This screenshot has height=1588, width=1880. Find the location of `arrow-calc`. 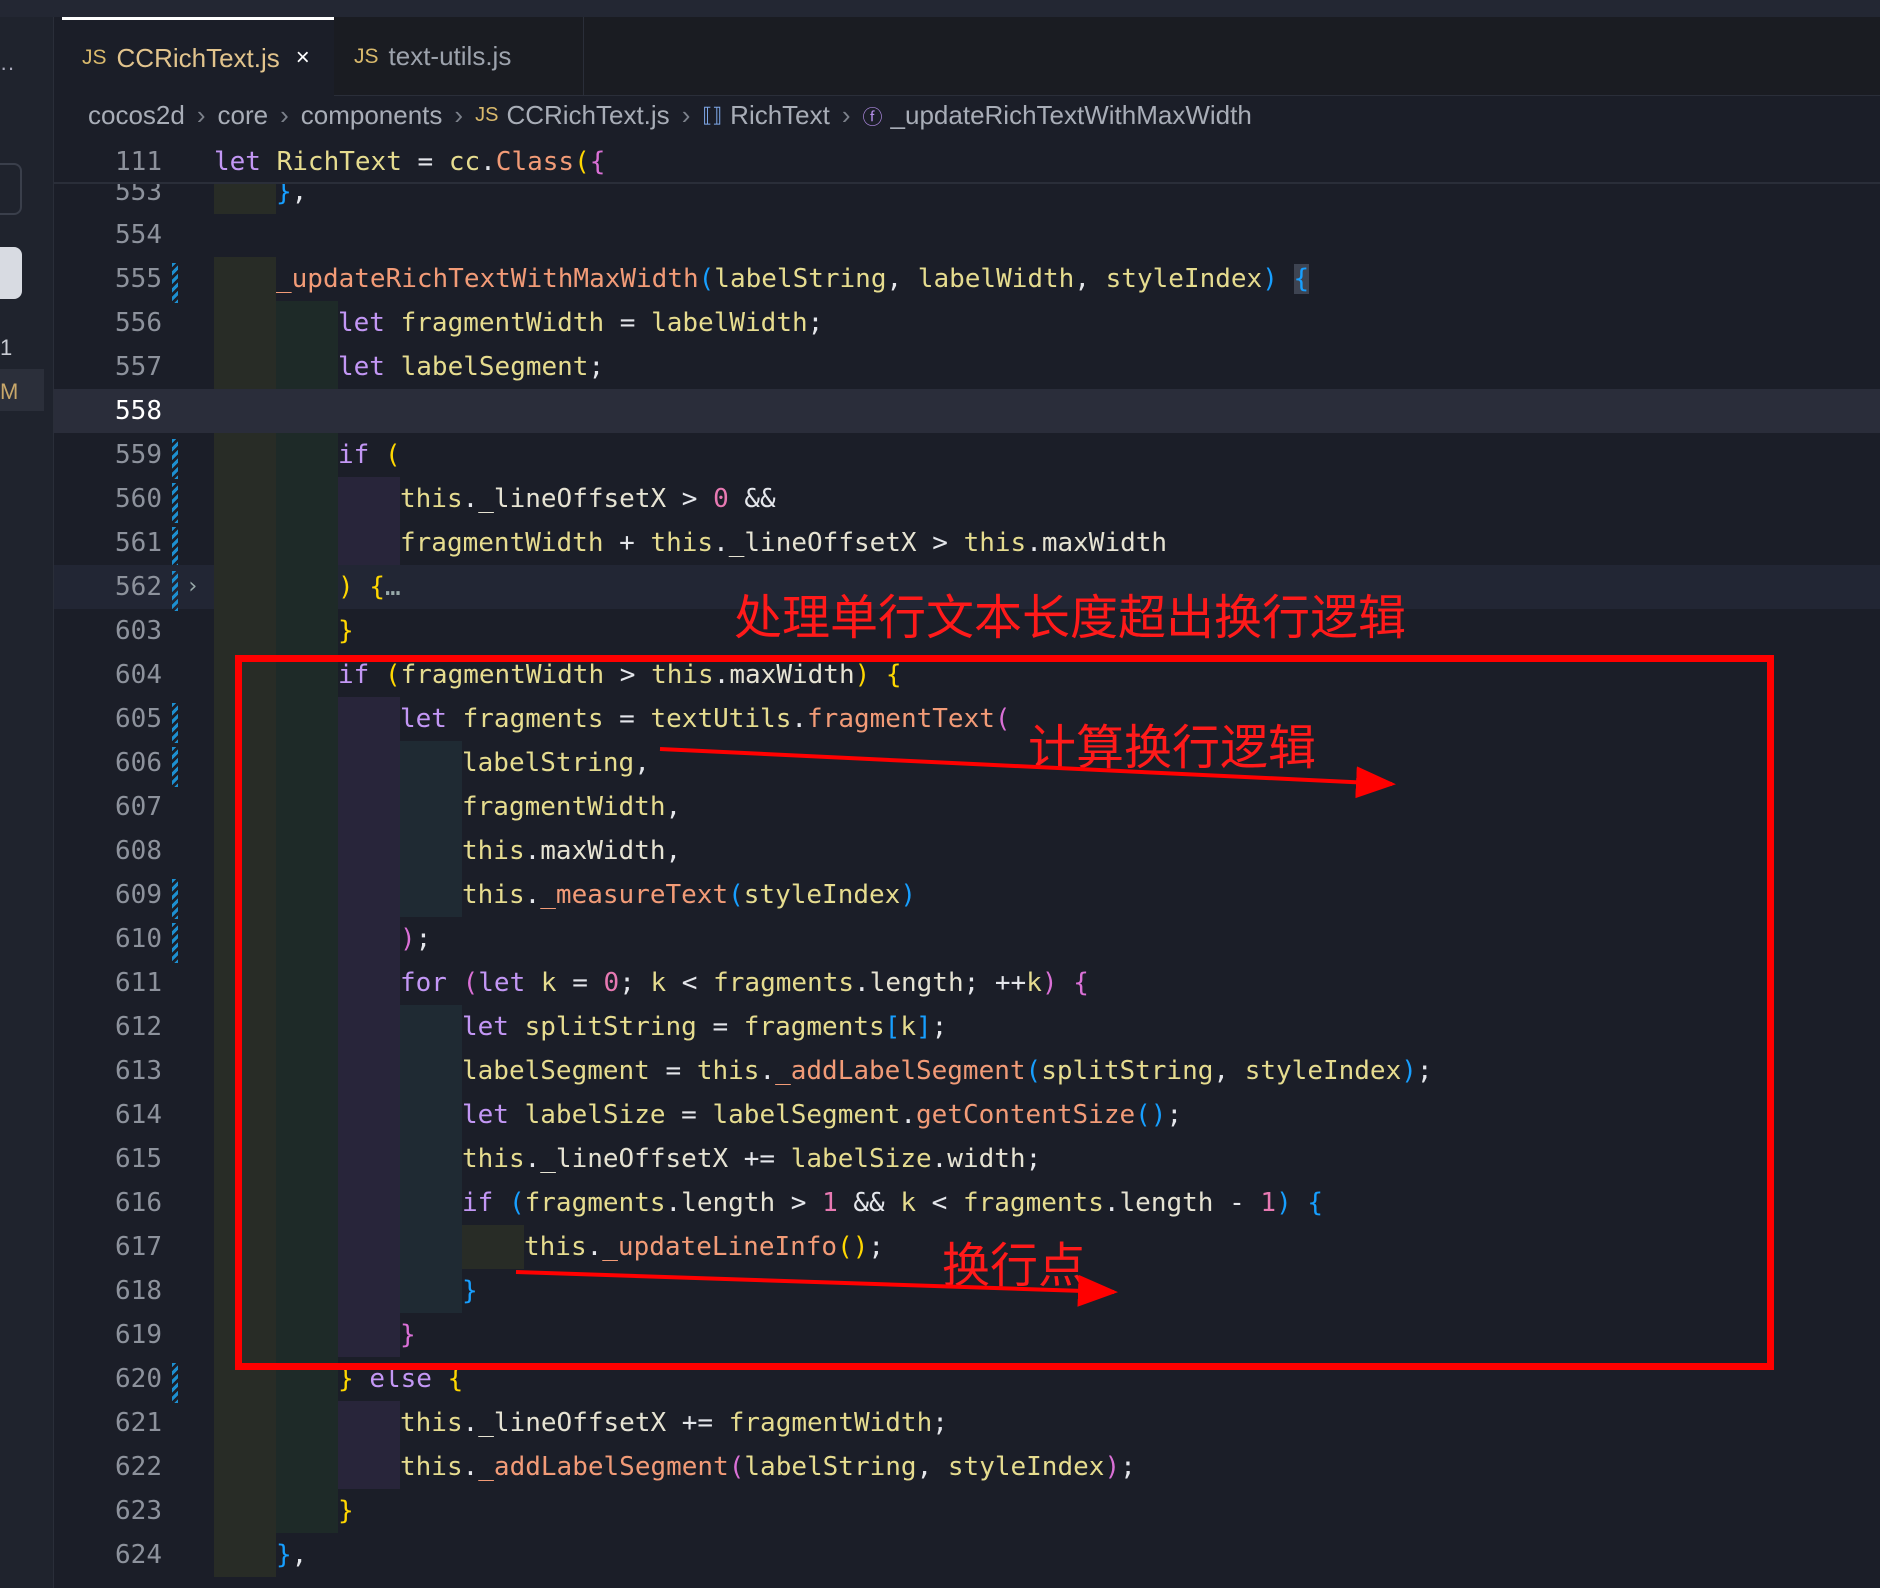

arrow-calc is located at coordinates (1027, 773).